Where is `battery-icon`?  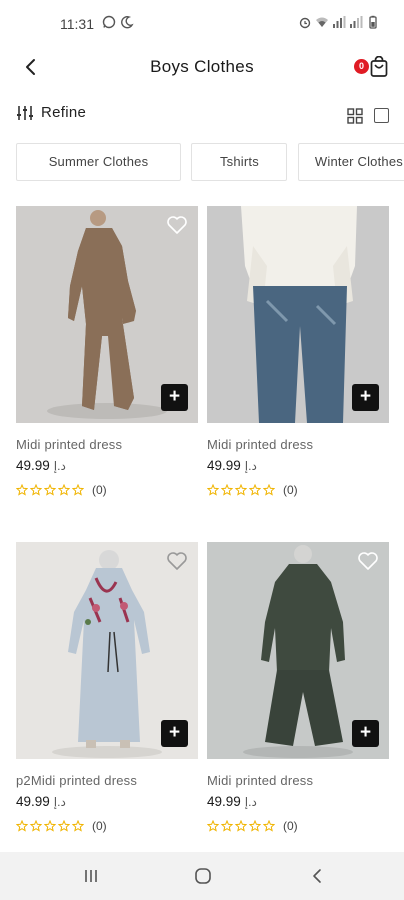 battery-icon is located at coordinates (373, 22).